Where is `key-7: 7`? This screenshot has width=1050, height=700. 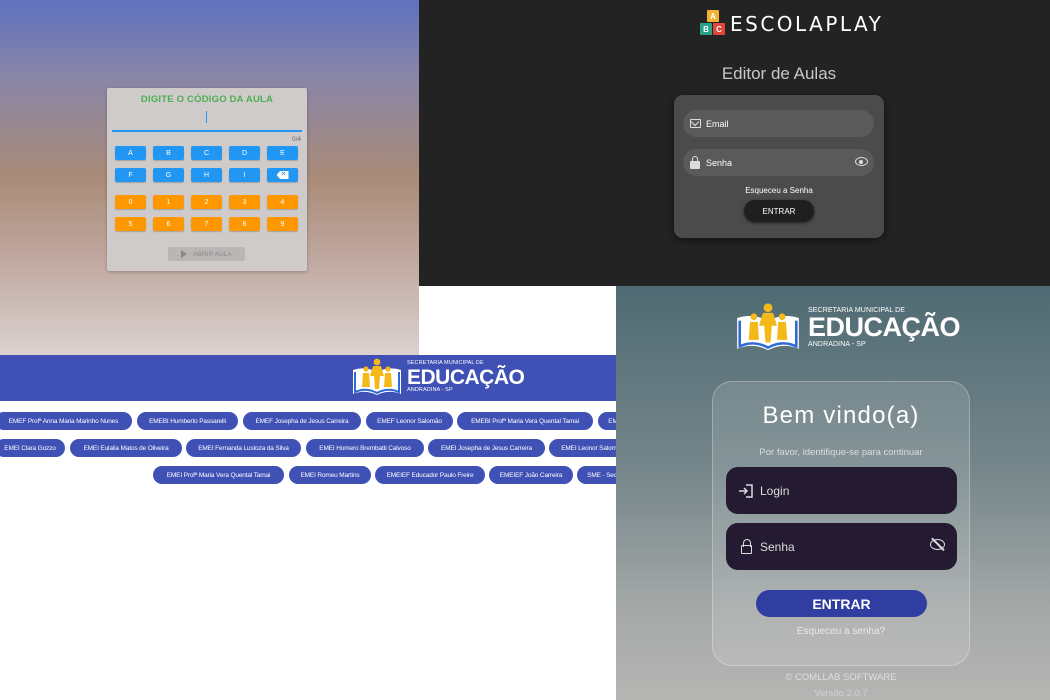
key-7: 7 is located at coordinates (206, 224).